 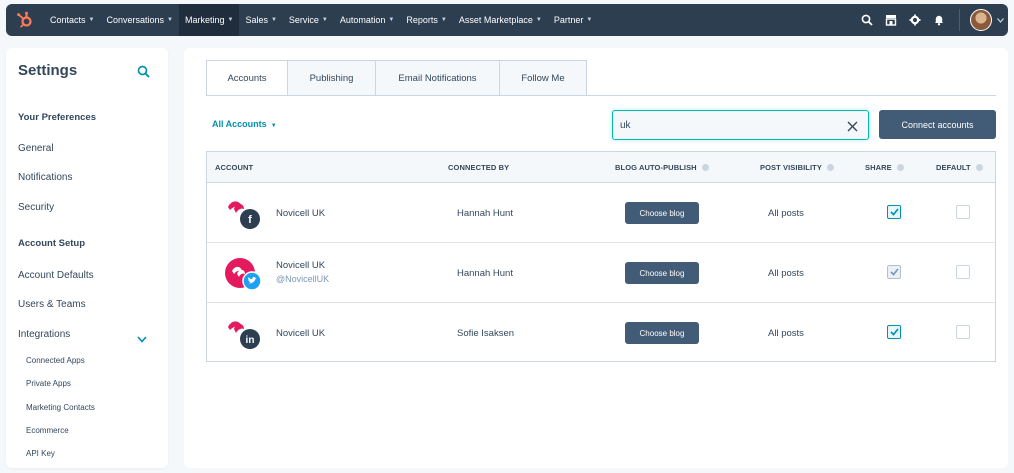 I want to click on column-header-share: SHARE, so click(x=884, y=167).